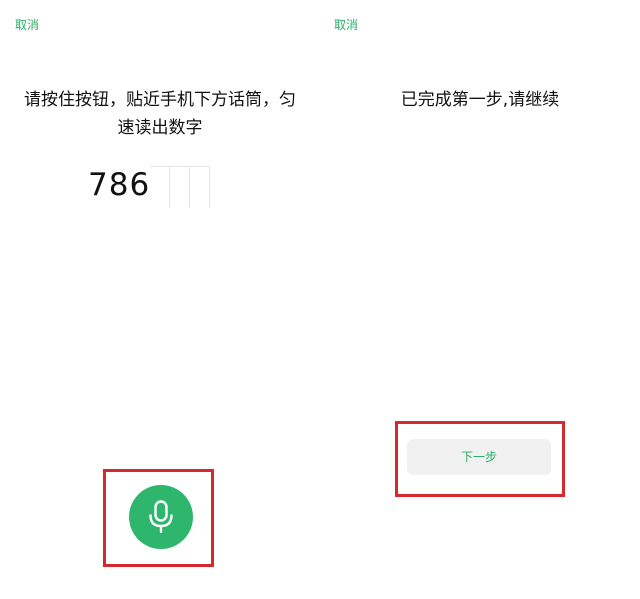  What do you see at coordinates (160, 114) in the screenshot?
I see `instruction-text: 请按住按钮，贴近手机下方话筒，匀 速读出数字` at bounding box center [160, 114].